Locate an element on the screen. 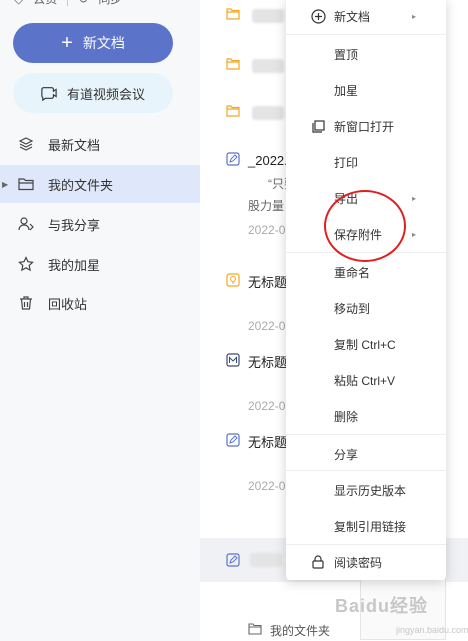 Image resolution: width=468 pixels, height=641 pixels. watermark-url: jingyan.baidu.com is located at coordinates (432, 630).